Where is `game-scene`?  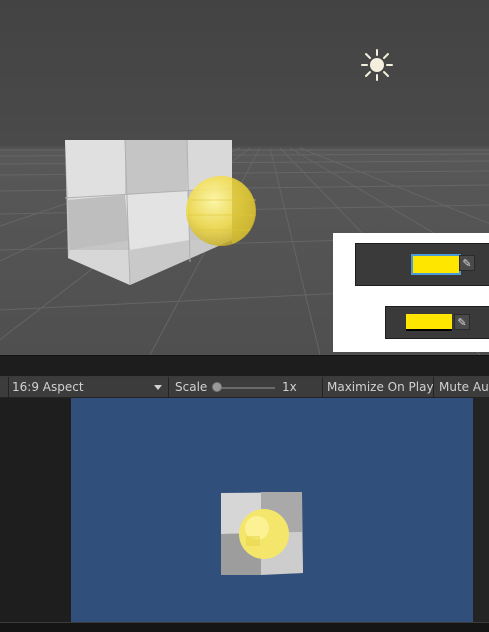 game-scene is located at coordinates (262, 533).